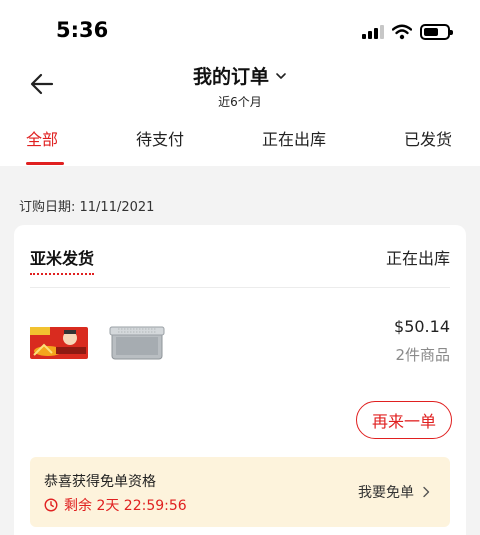  I want to click on item-count: 2件商品, so click(422, 355).